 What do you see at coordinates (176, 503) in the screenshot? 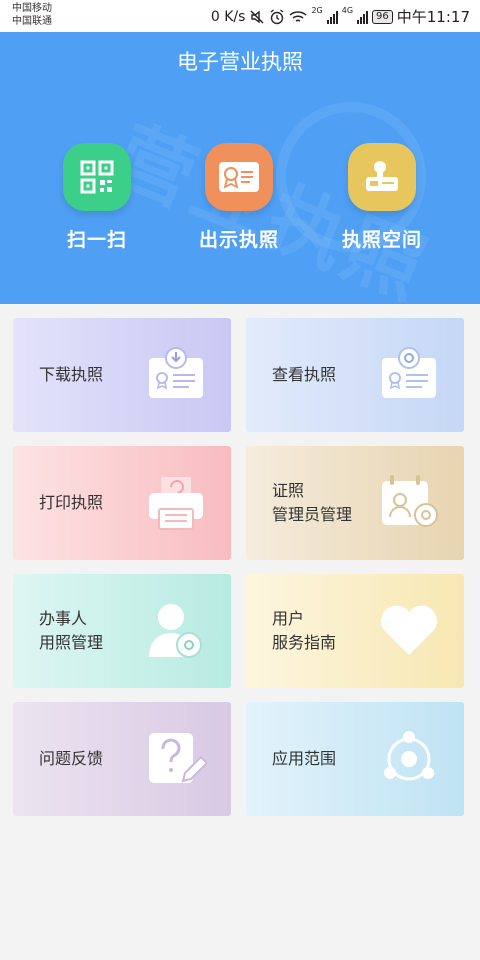
I see `printer-icon` at bounding box center [176, 503].